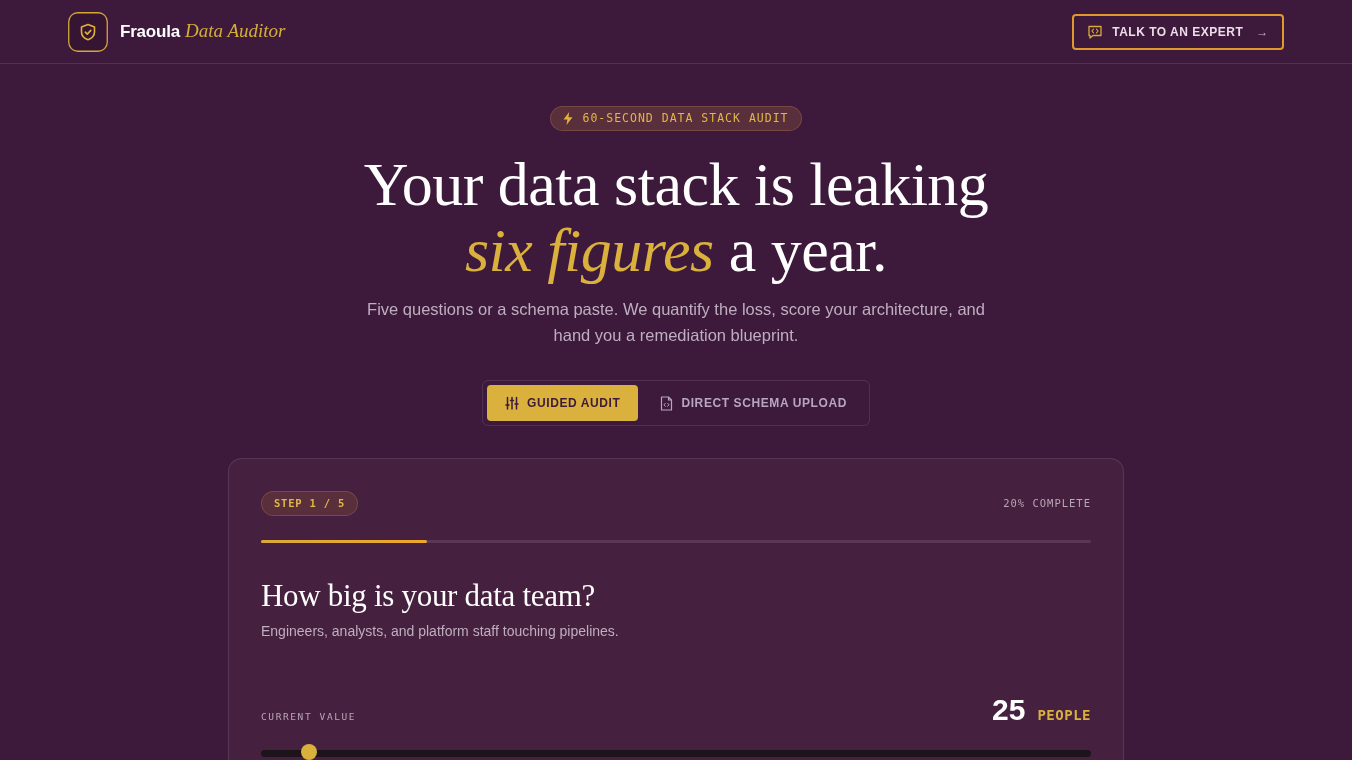 The width and height of the screenshot is (1352, 760). What do you see at coordinates (753, 403) in the screenshot?
I see `mode-tab: DIRECT SCHEMA UPLOAD` at bounding box center [753, 403].